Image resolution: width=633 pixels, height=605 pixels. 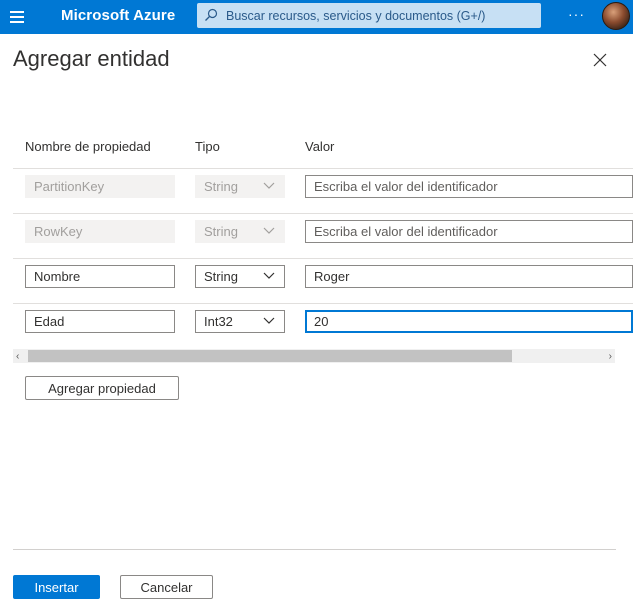 What do you see at coordinates (17, 17) in the screenshot?
I see `hamburger-menu-icon` at bounding box center [17, 17].